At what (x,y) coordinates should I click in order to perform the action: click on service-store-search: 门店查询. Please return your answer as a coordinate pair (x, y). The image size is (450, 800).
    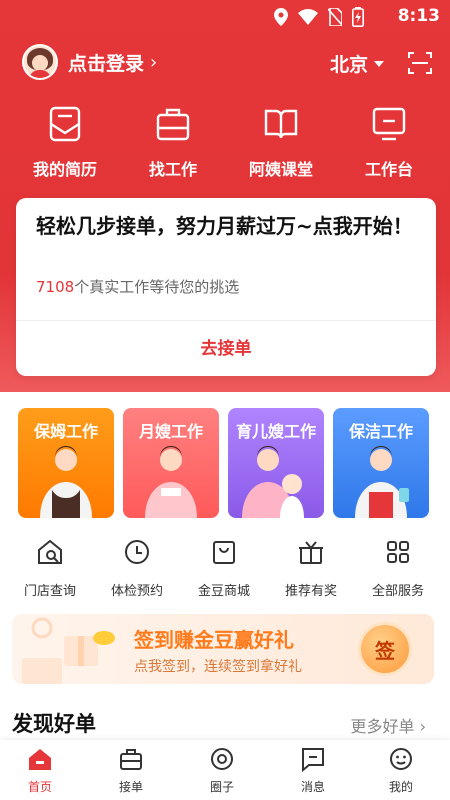
    Looking at the image, I should click on (50, 568).